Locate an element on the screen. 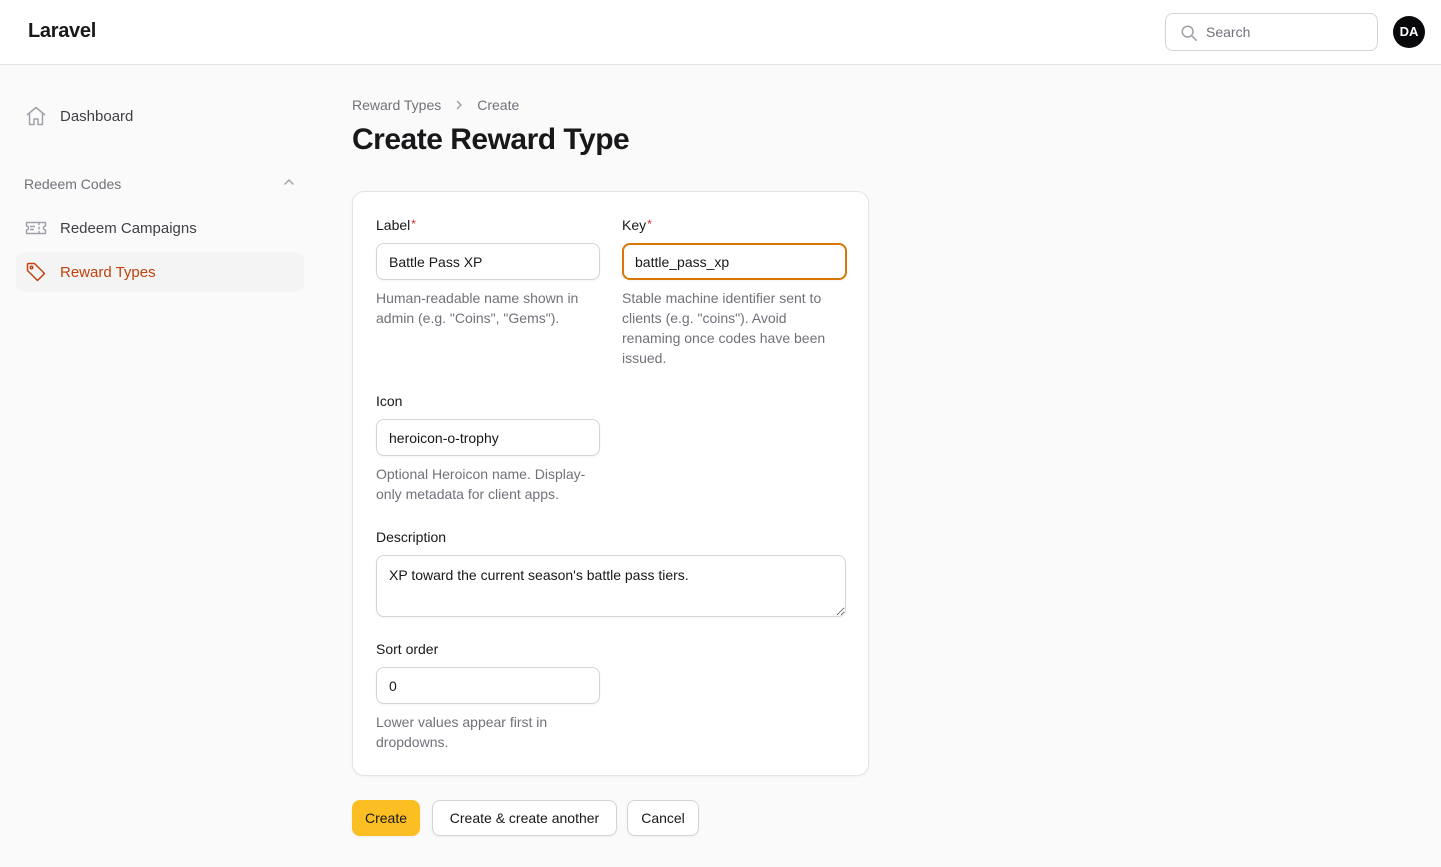 The image size is (1441, 867). cancel-button: Cancel is located at coordinates (663, 818).